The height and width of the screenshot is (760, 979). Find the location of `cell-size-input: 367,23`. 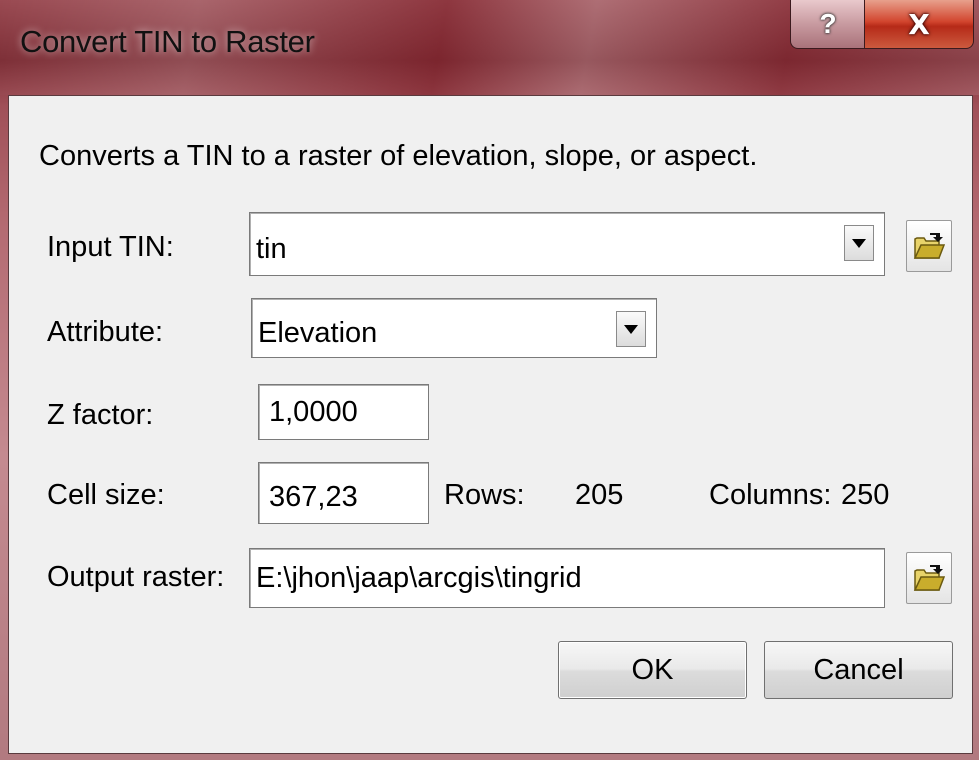

cell-size-input: 367,23 is located at coordinates (343, 493).